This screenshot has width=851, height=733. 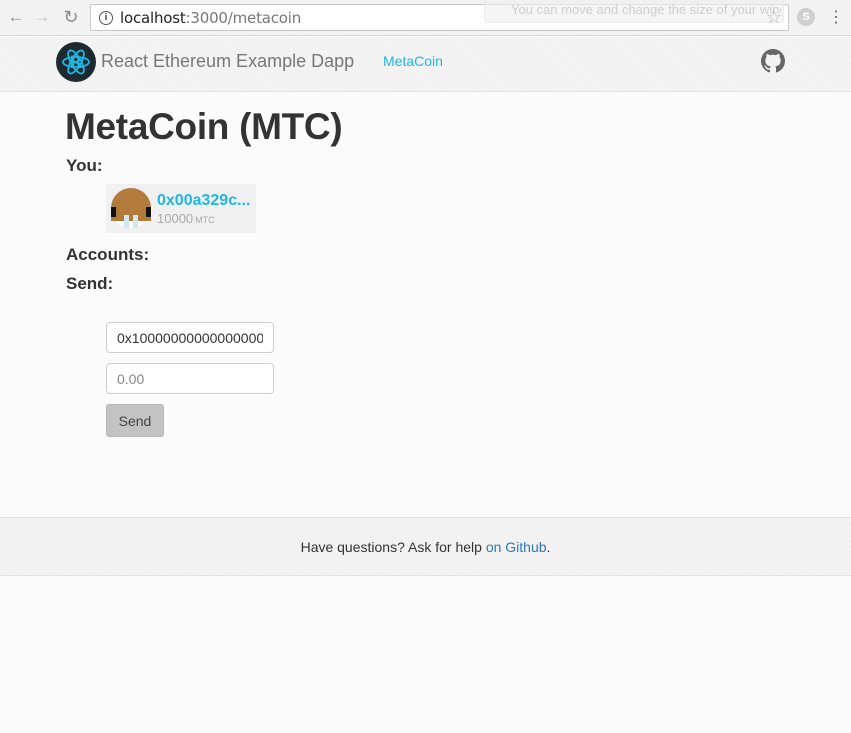 What do you see at coordinates (16, 17) in the screenshot?
I see `back-arrow-icon: ←` at bounding box center [16, 17].